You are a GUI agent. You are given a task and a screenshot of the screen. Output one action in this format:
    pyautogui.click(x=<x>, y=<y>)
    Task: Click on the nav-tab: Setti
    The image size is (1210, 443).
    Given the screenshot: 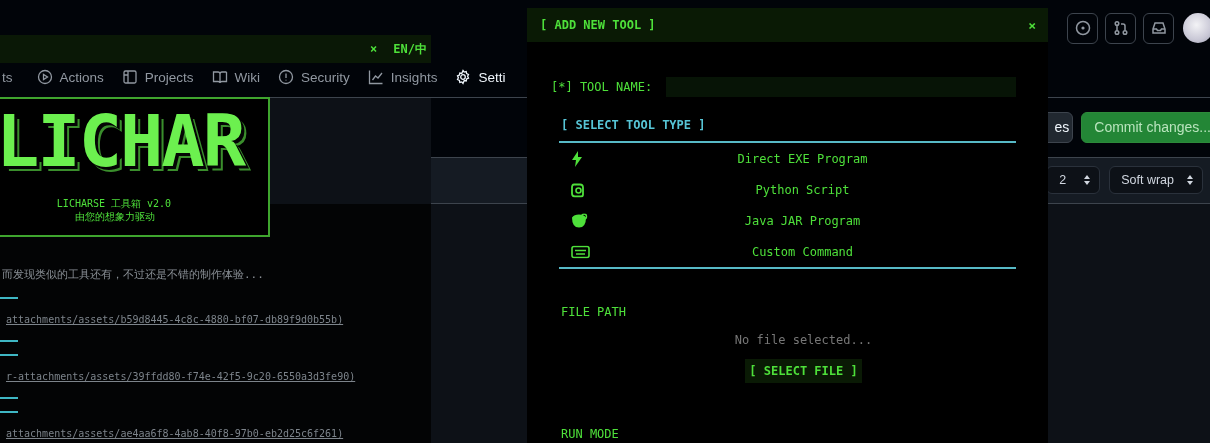 What is the action you would take?
    pyautogui.click(x=480, y=77)
    